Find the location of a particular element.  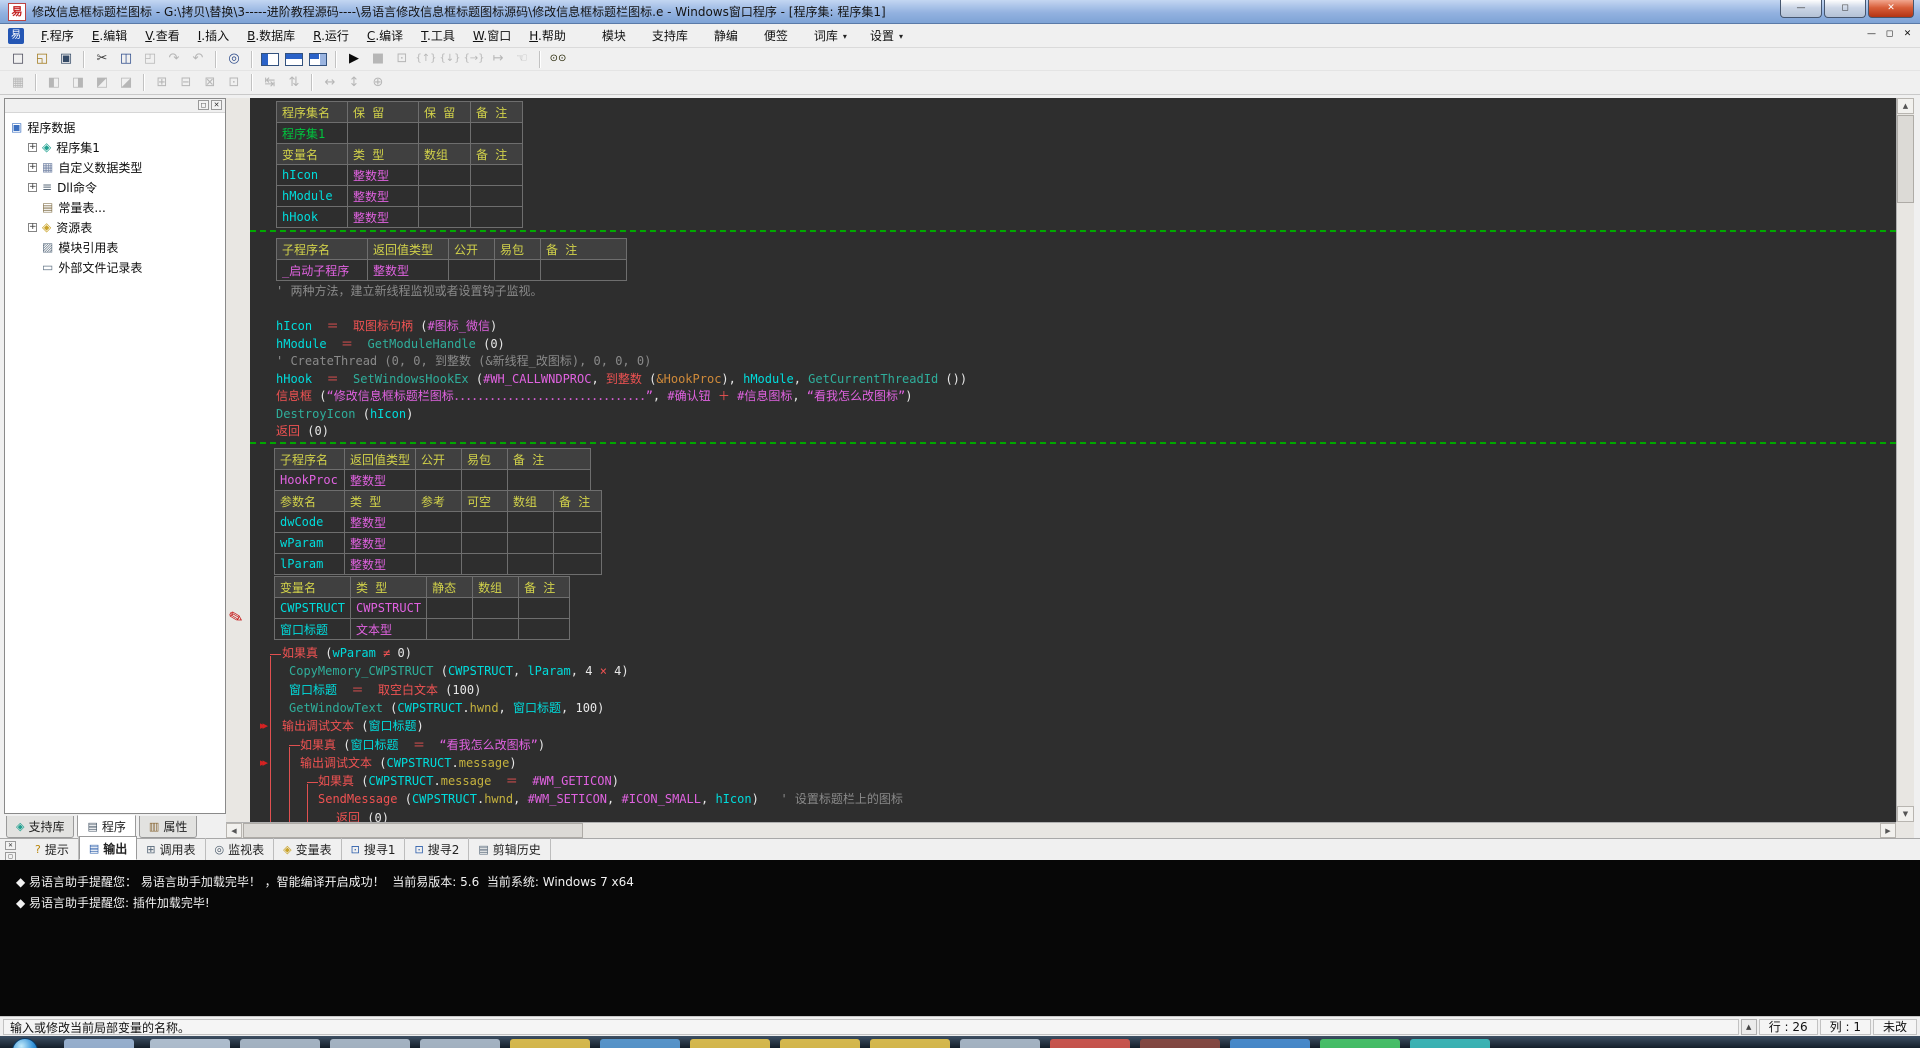

toolbar-find: ◎ is located at coordinates (234, 59).